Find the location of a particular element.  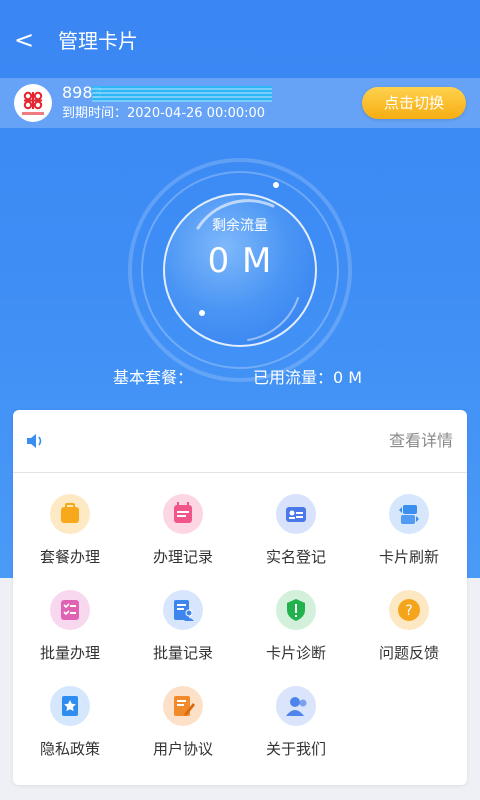

edit-document-icon is located at coordinates (183, 706).